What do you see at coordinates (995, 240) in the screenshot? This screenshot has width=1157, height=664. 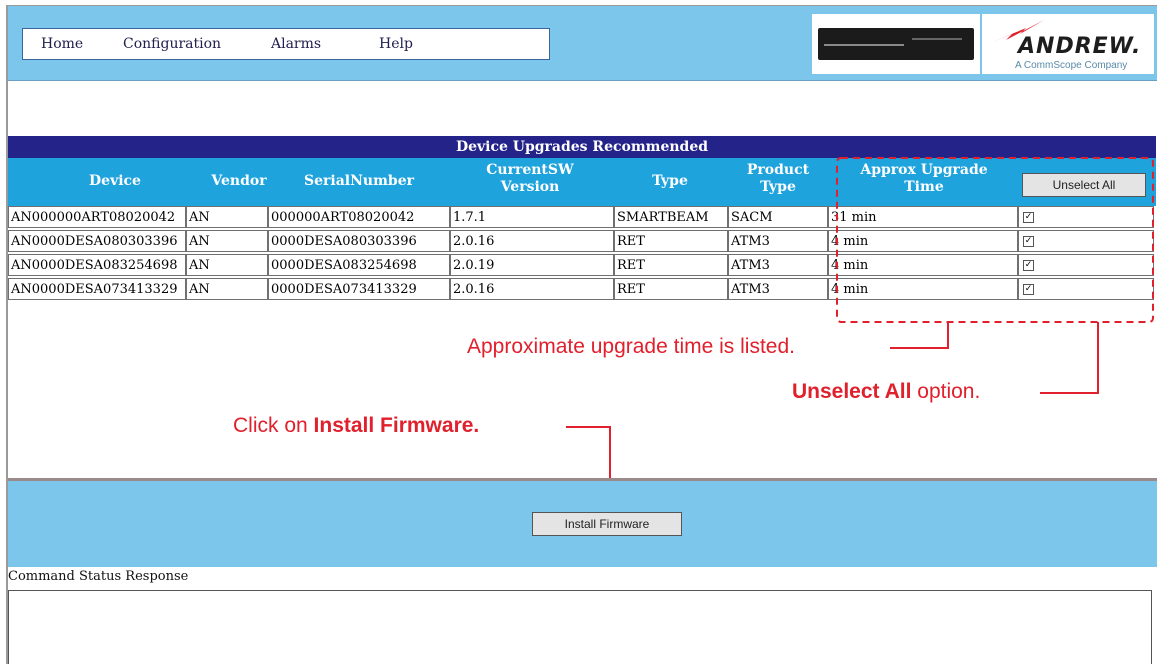 I see `highlight-box` at bounding box center [995, 240].